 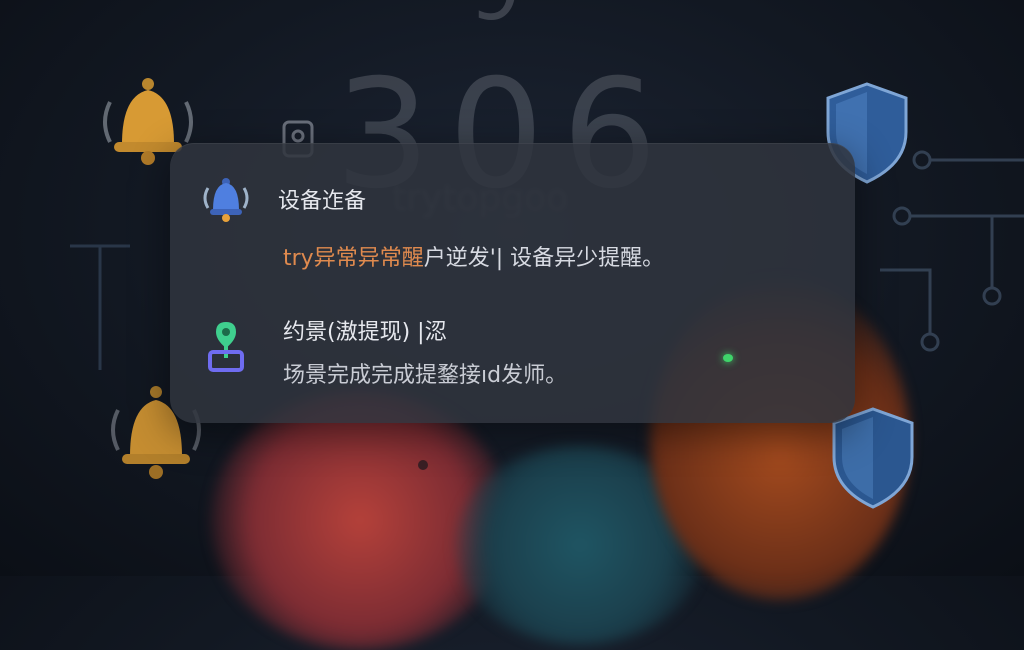 I want to click on notification-body-rest: 户逆发'| 设备异少提醒。, so click(x=544, y=258).